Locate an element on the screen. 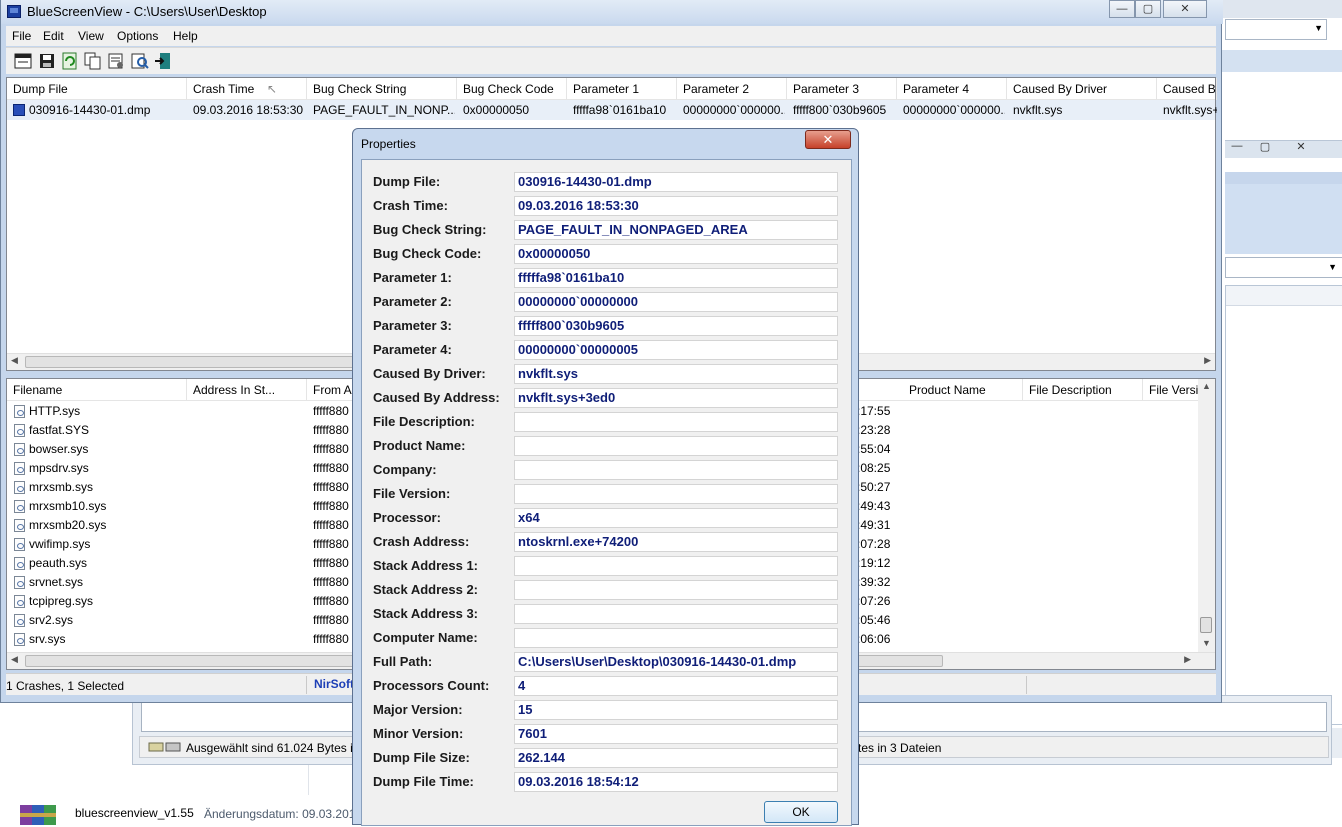  dialog-close-button: ✕ is located at coordinates (828, 139).